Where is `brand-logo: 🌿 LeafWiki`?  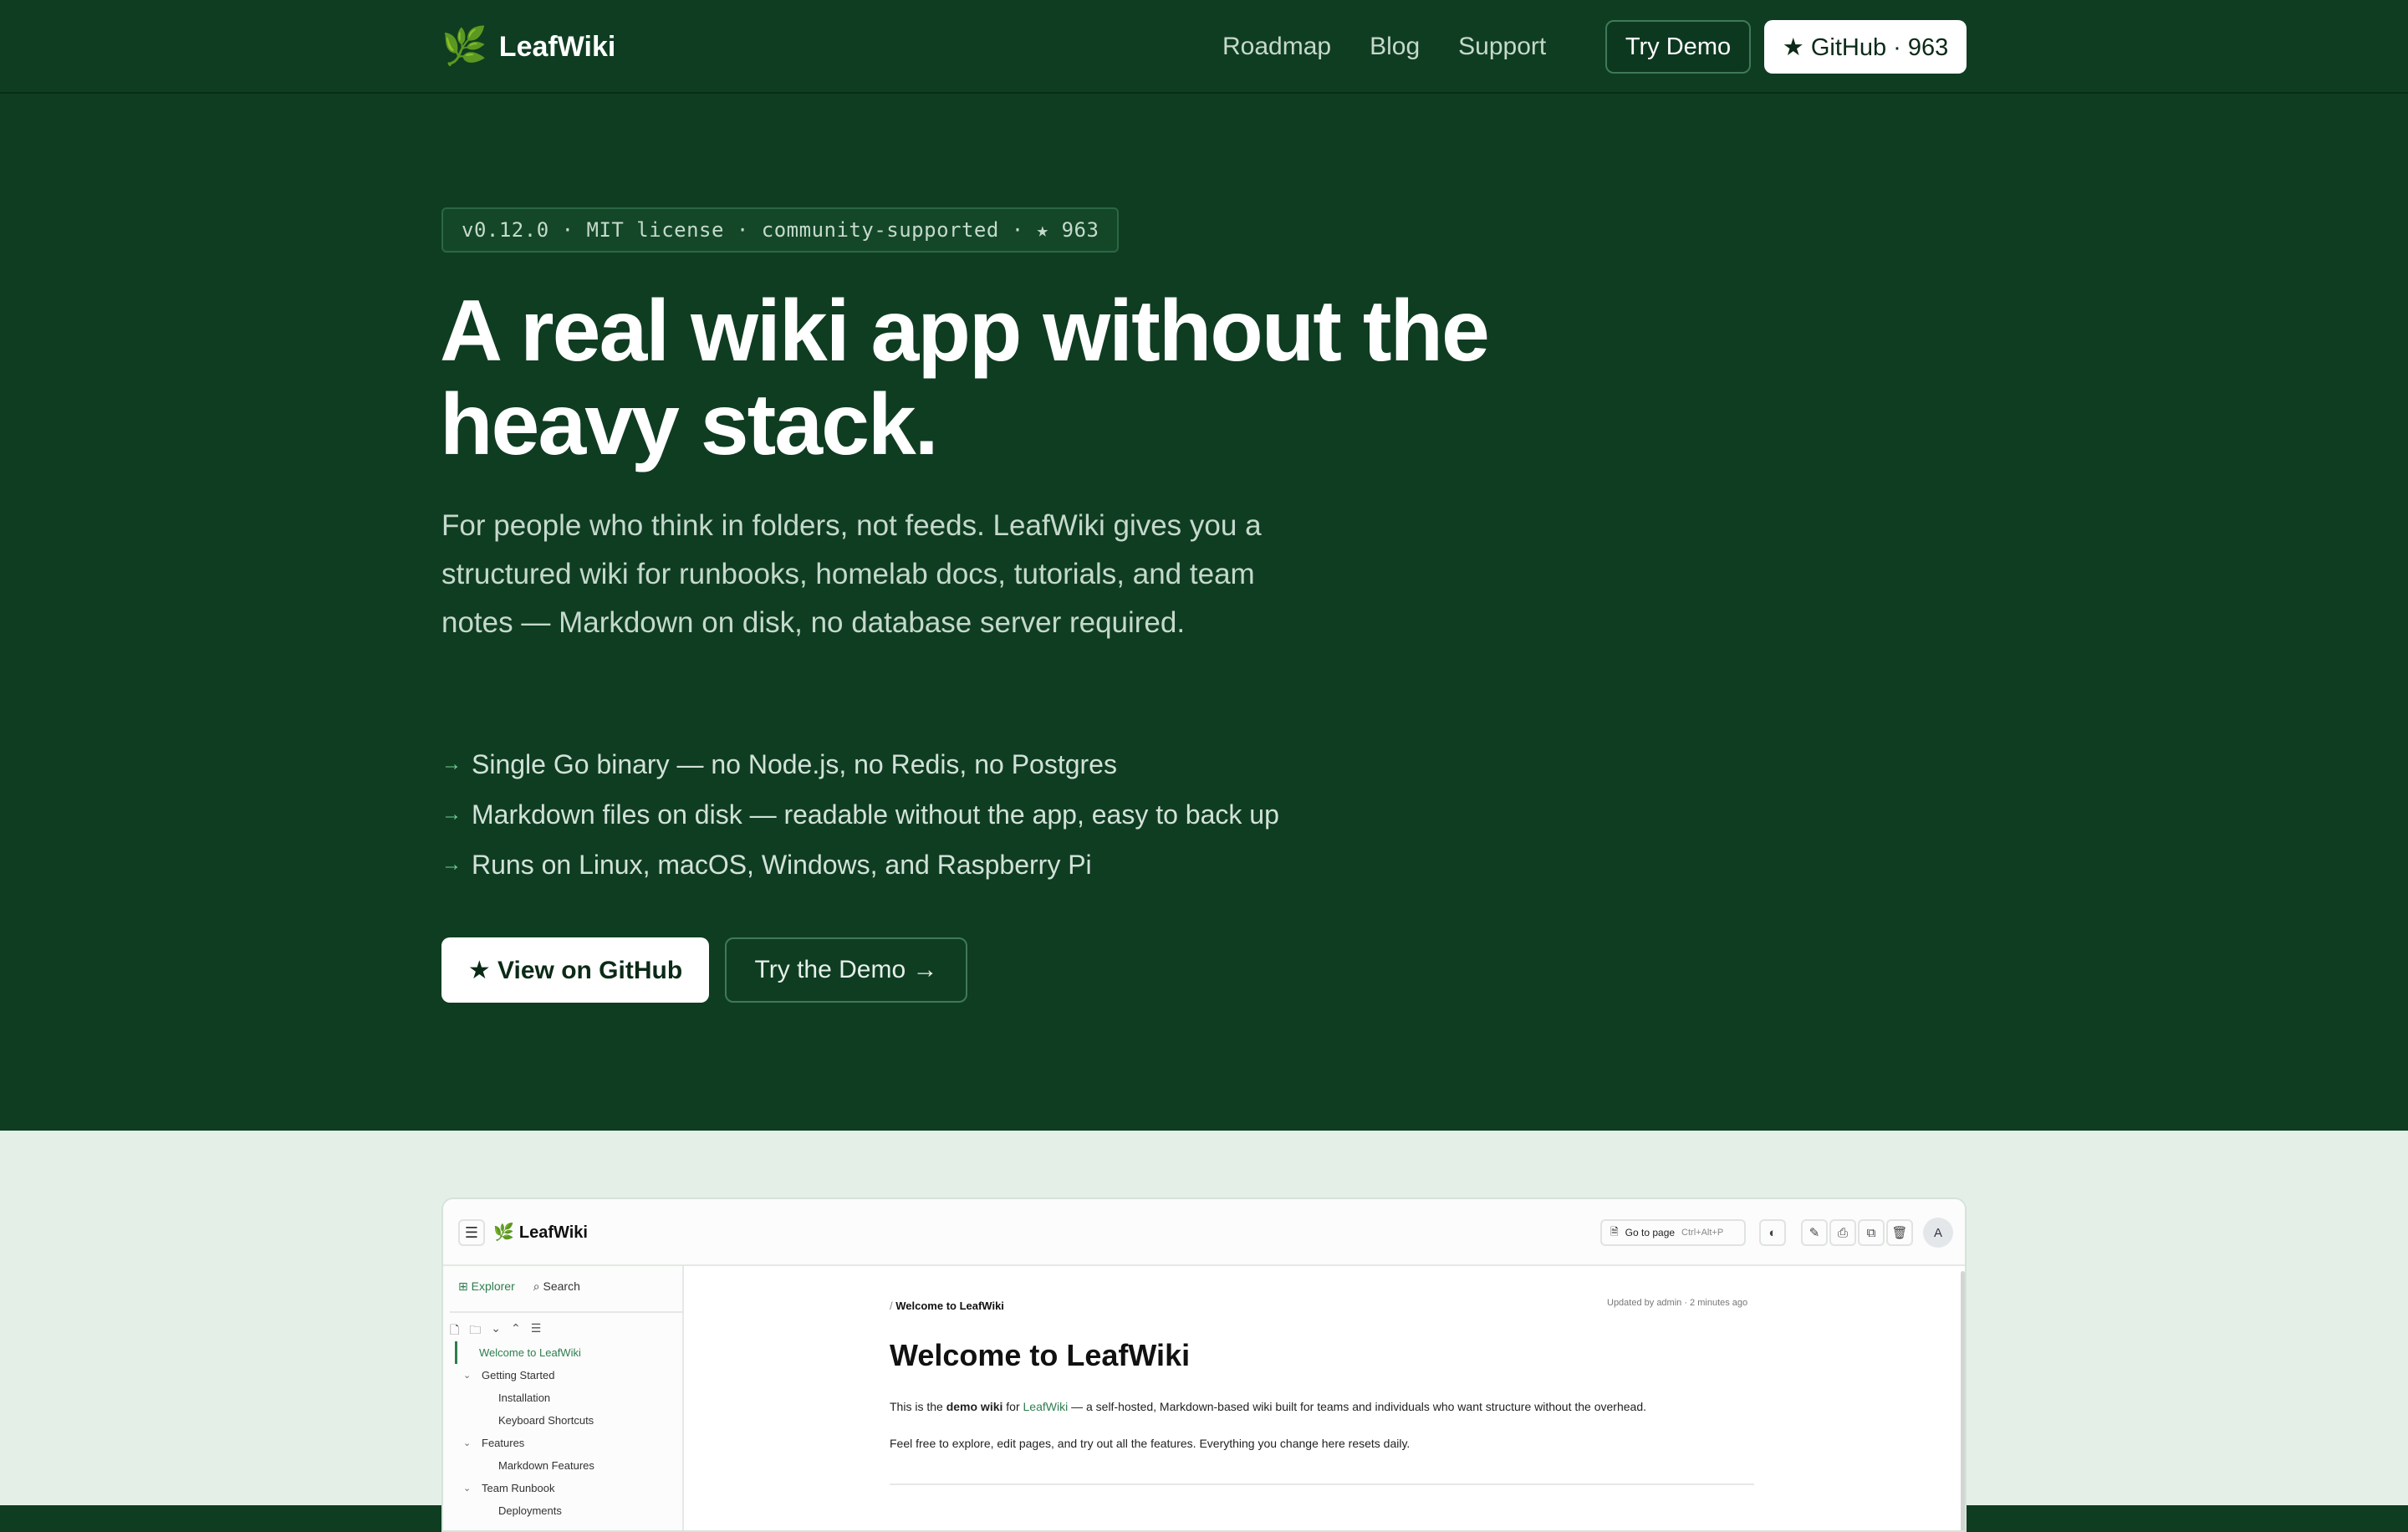 brand-logo: 🌿 LeafWiki is located at coordinates (528, 46).